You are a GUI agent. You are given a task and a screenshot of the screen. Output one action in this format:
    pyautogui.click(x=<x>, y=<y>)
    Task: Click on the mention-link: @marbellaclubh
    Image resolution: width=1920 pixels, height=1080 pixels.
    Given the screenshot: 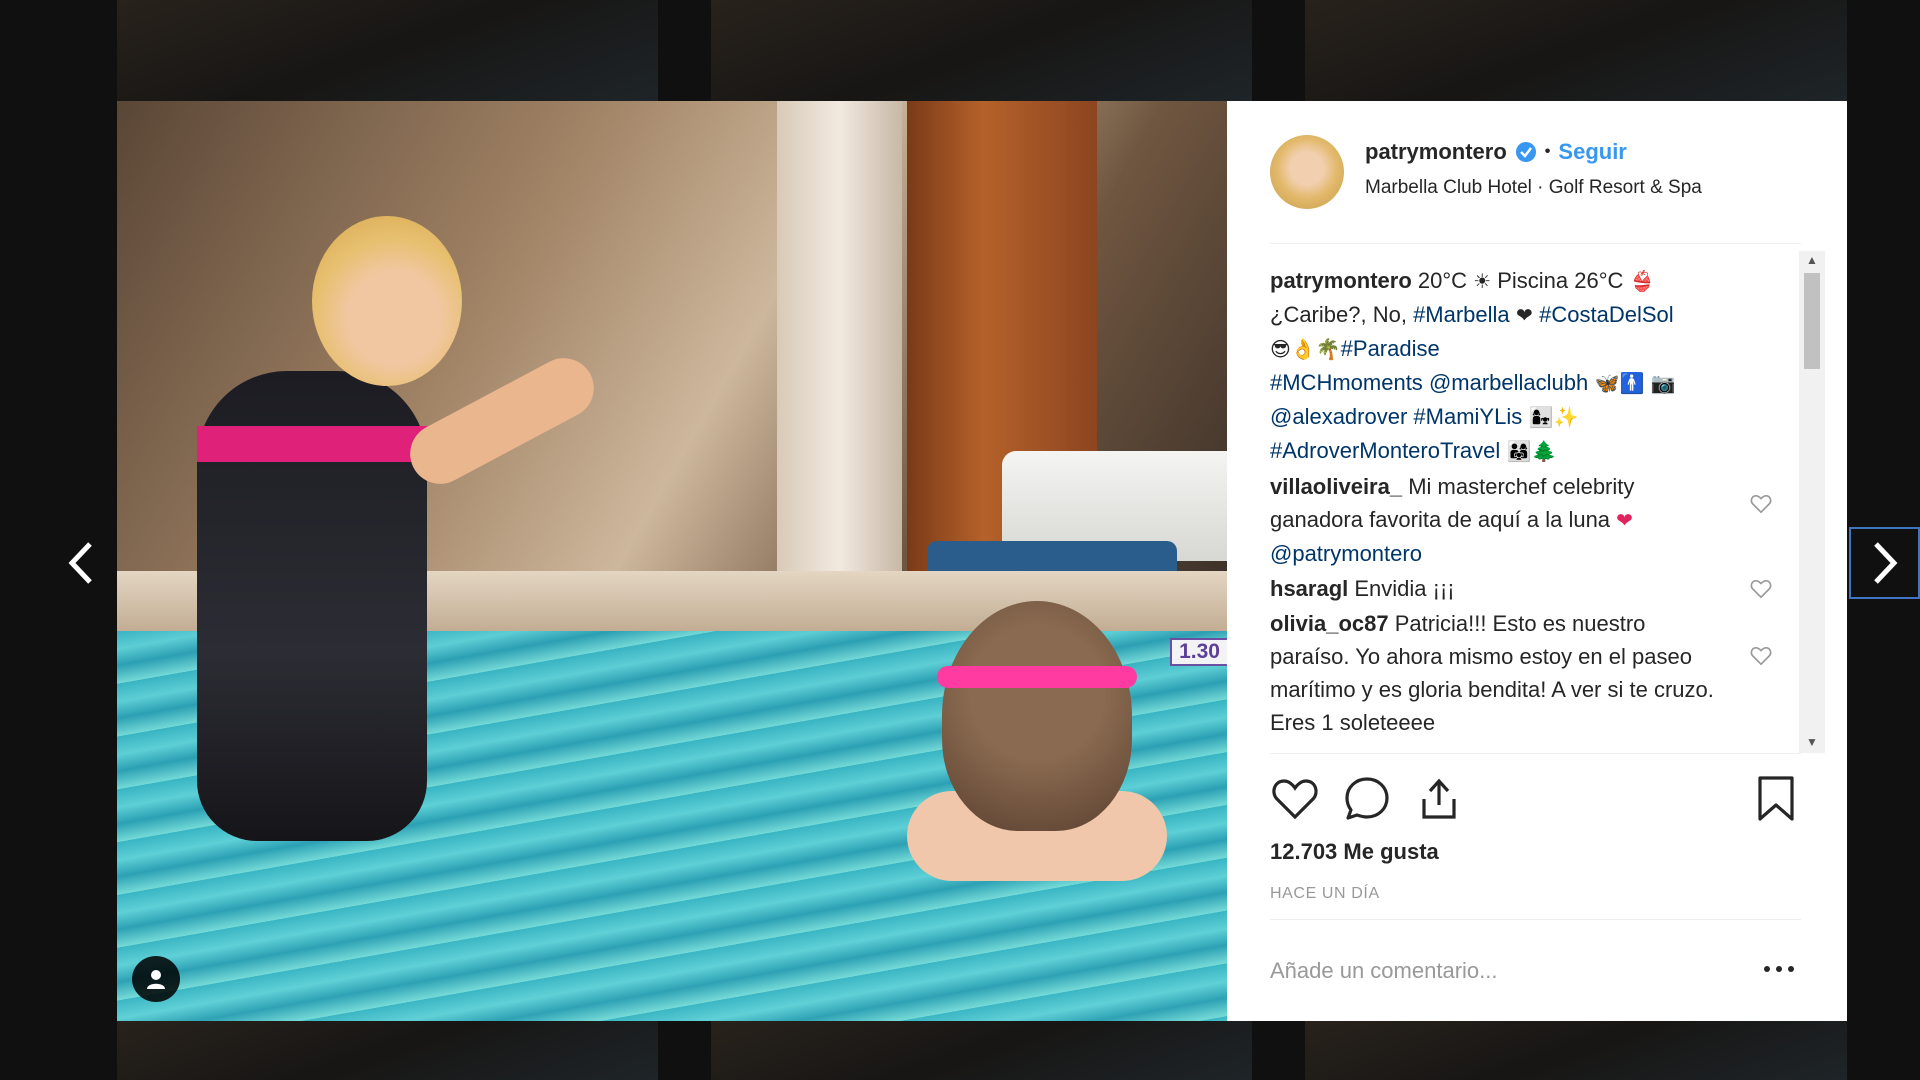 What is the action you would take?
    pyautogui.click(x=1508, y=382)
    